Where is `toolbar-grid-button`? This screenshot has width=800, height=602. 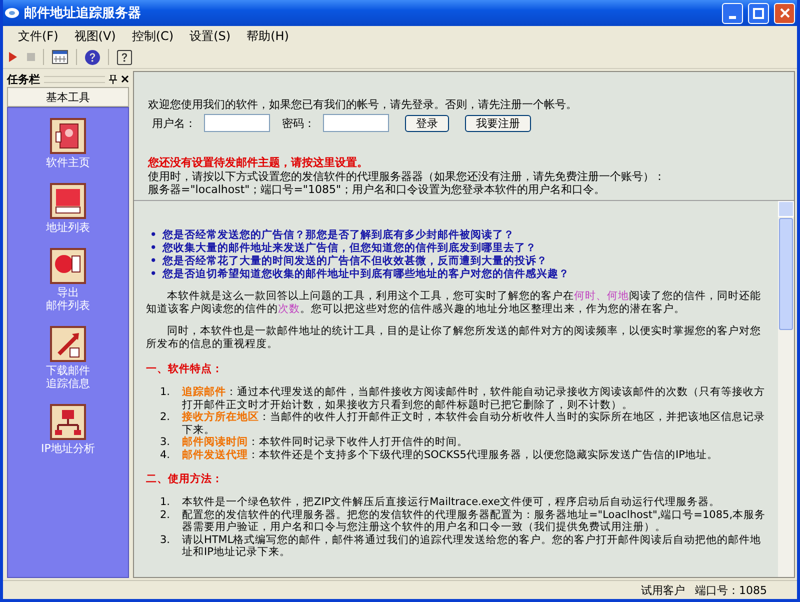 toolbar-grid-button is located at coordinates (60, 57).